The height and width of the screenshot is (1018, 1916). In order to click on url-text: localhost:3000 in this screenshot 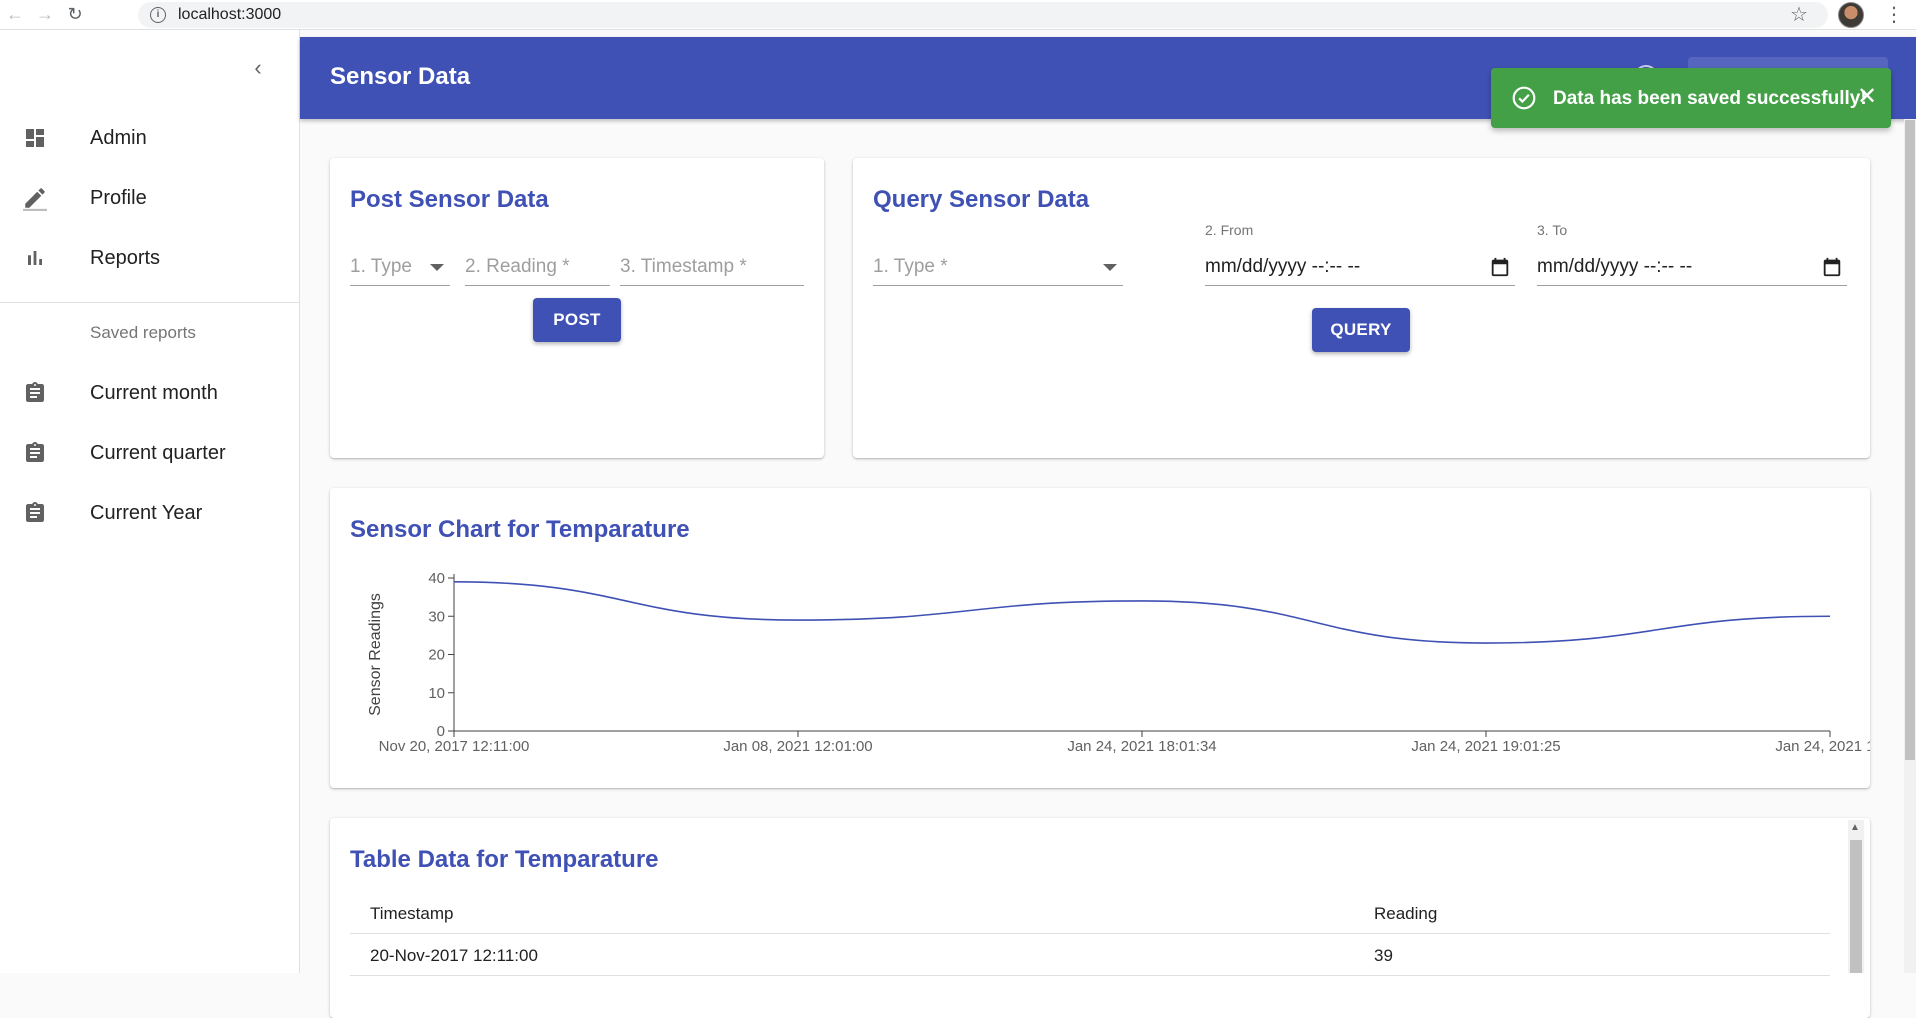, I will do `click(229, 15)`.